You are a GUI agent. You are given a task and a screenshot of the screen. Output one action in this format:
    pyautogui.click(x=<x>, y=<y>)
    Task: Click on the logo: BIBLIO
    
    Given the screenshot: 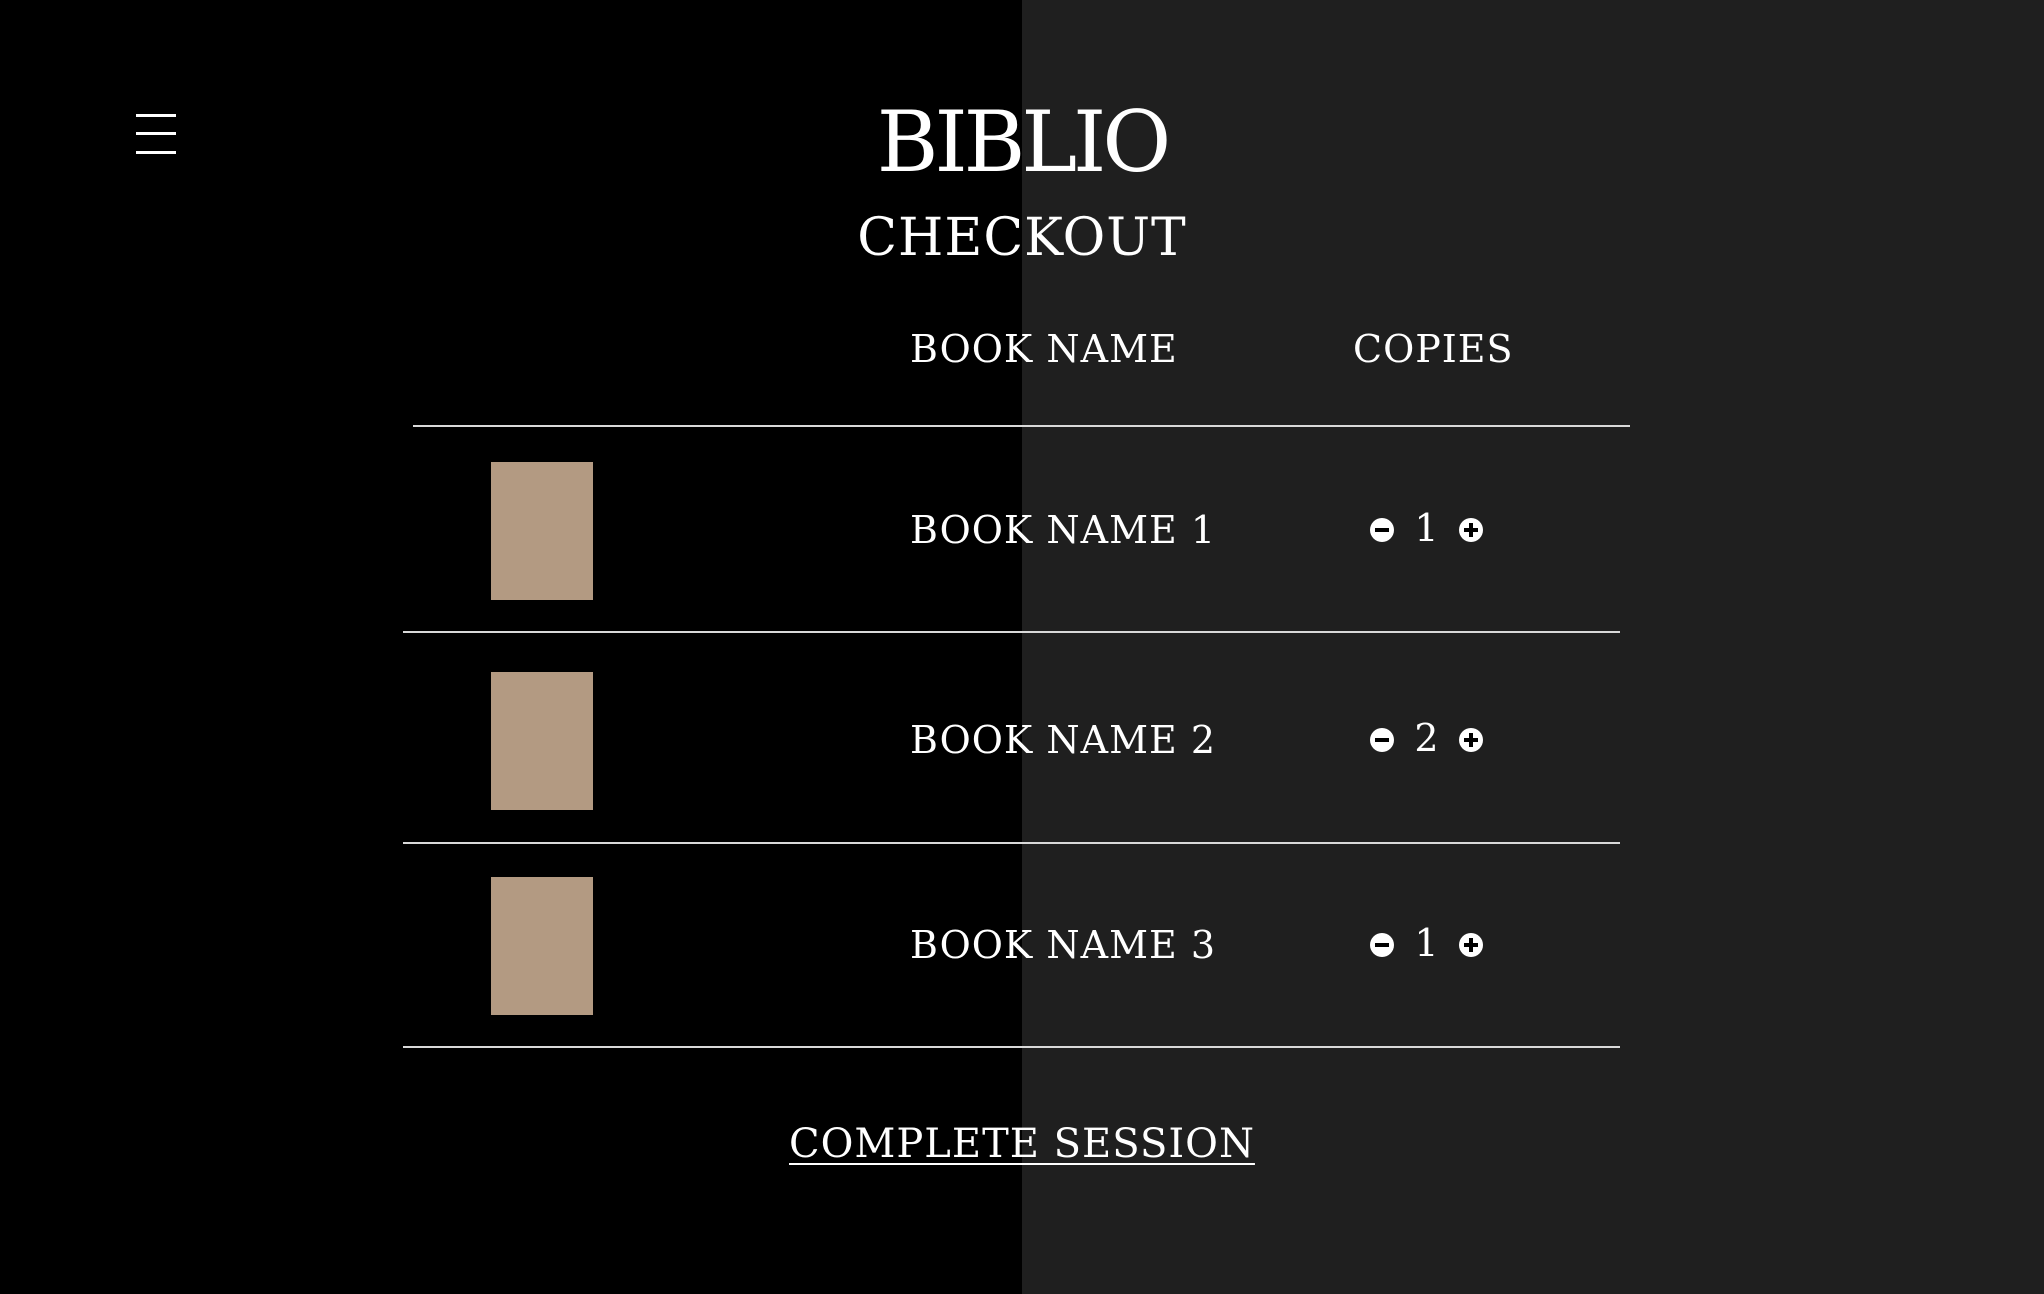 What is the action you would take?
    pyautogui.click(x=1023, y=142)
    